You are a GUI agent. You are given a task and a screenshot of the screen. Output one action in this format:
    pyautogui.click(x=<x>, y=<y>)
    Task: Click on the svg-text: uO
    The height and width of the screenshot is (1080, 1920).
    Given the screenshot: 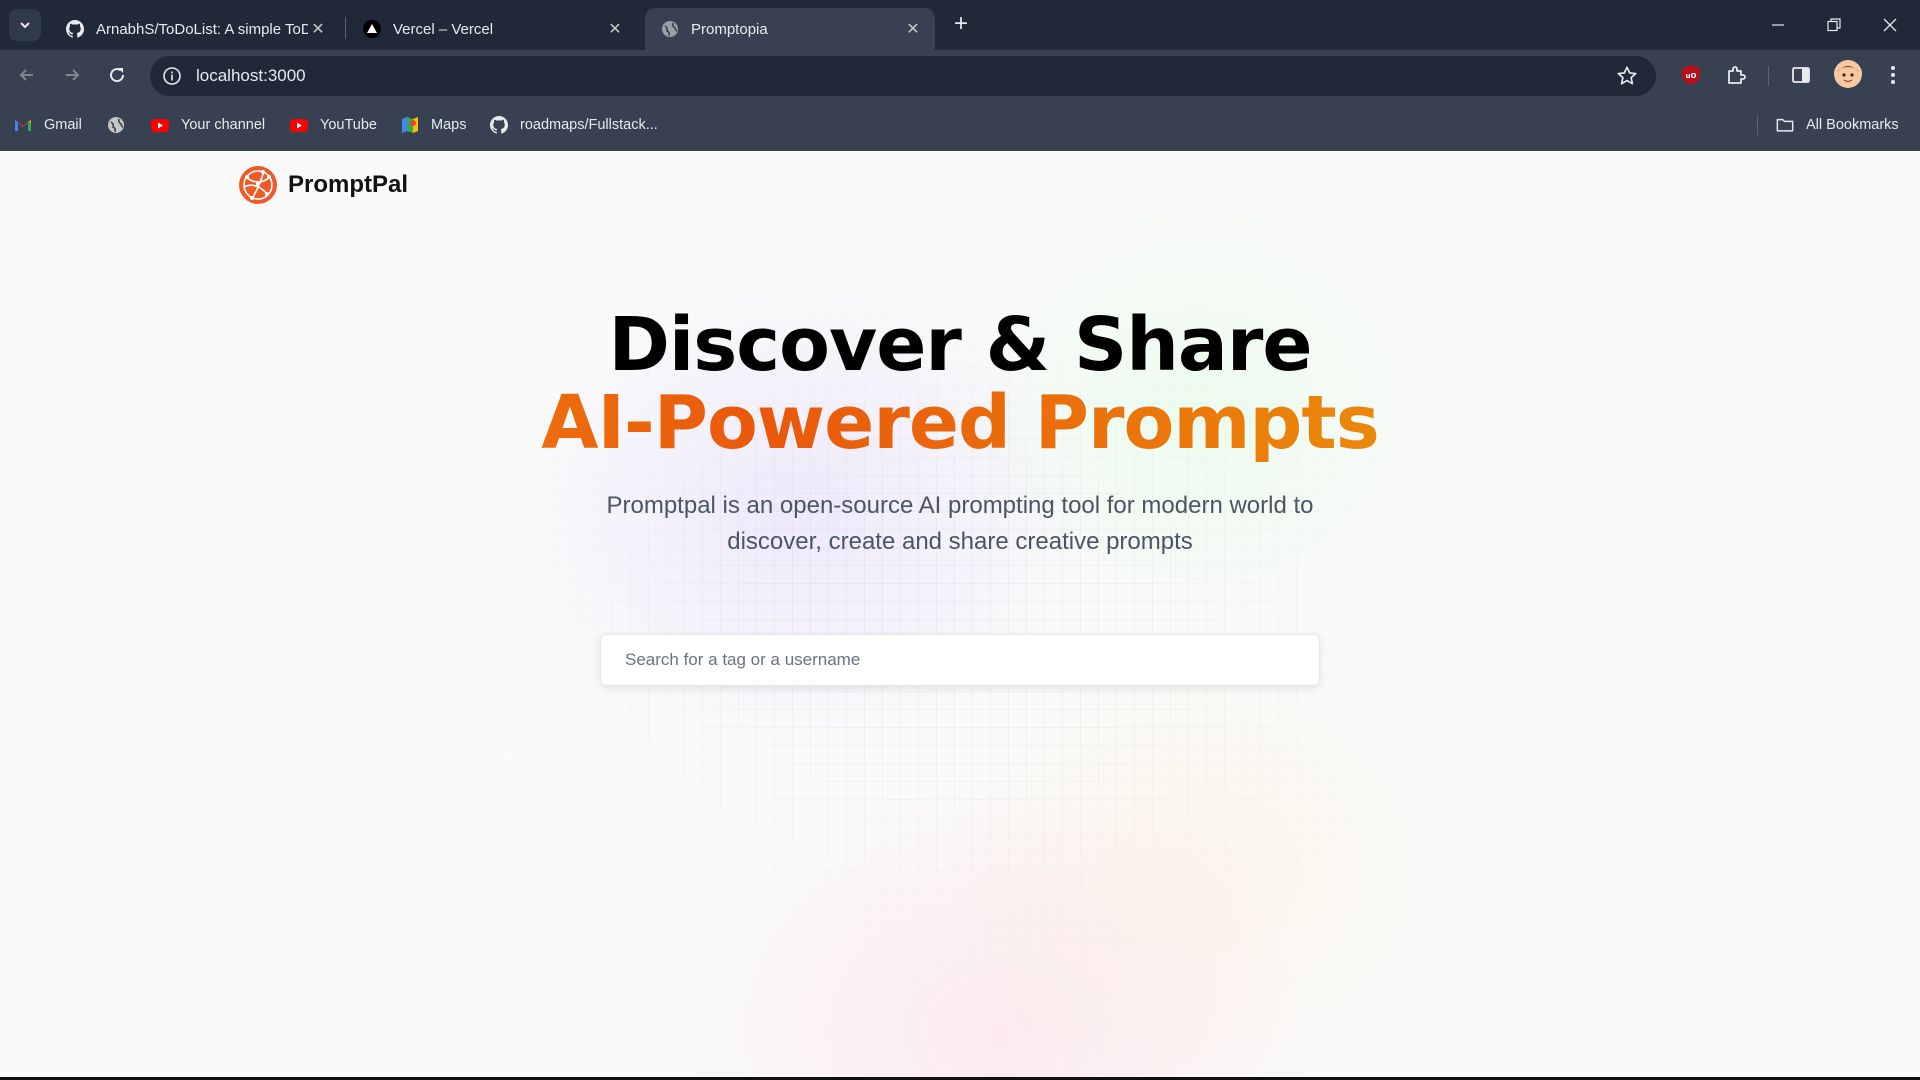 What is the action you would take?
    pyautogui.click(x=1691, y=76)
    